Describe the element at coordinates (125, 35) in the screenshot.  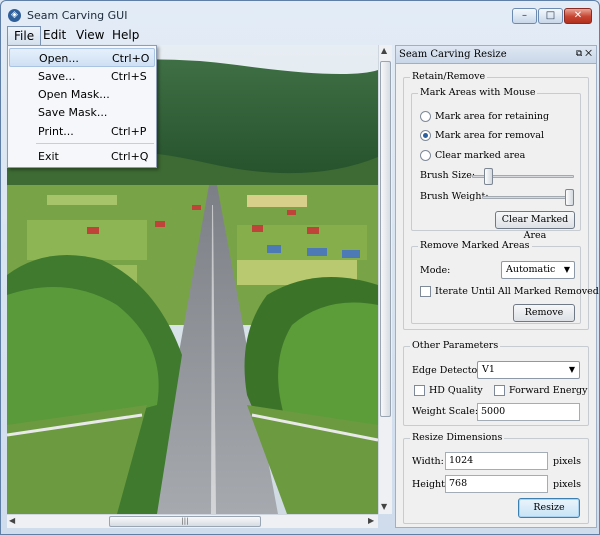
I see `menu-help: Help` at that location.